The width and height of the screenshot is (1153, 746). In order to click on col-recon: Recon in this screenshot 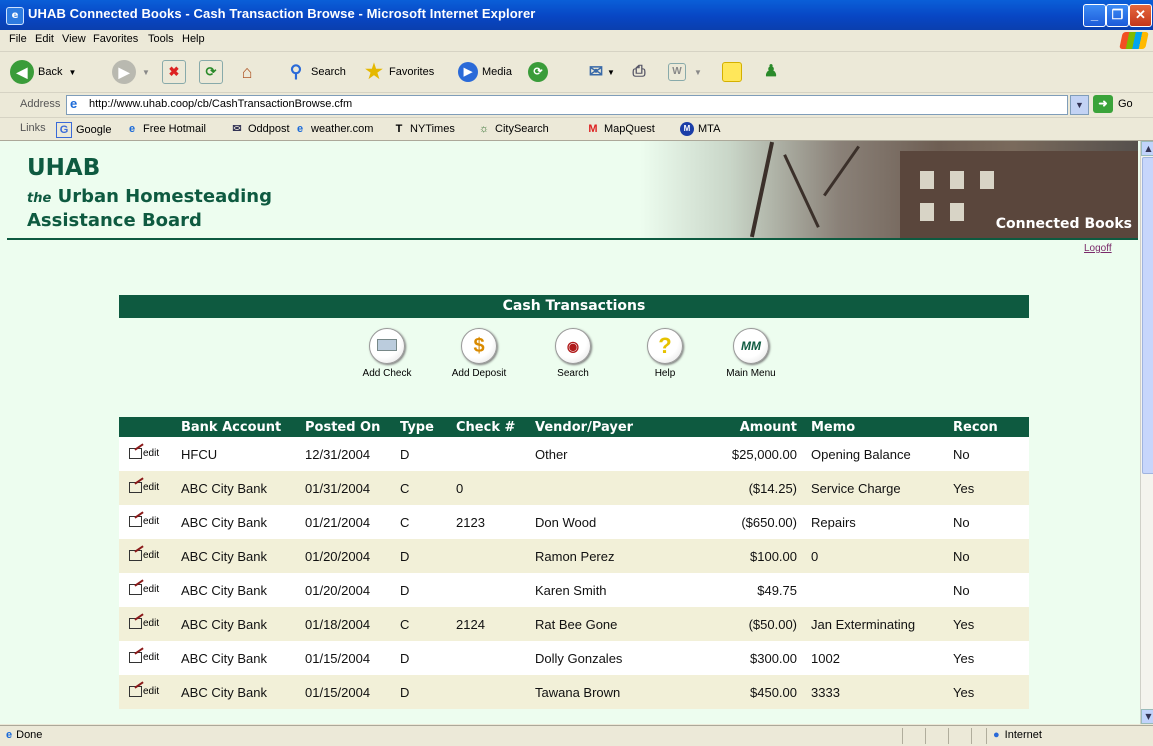, I will do `click(988, 427)`.